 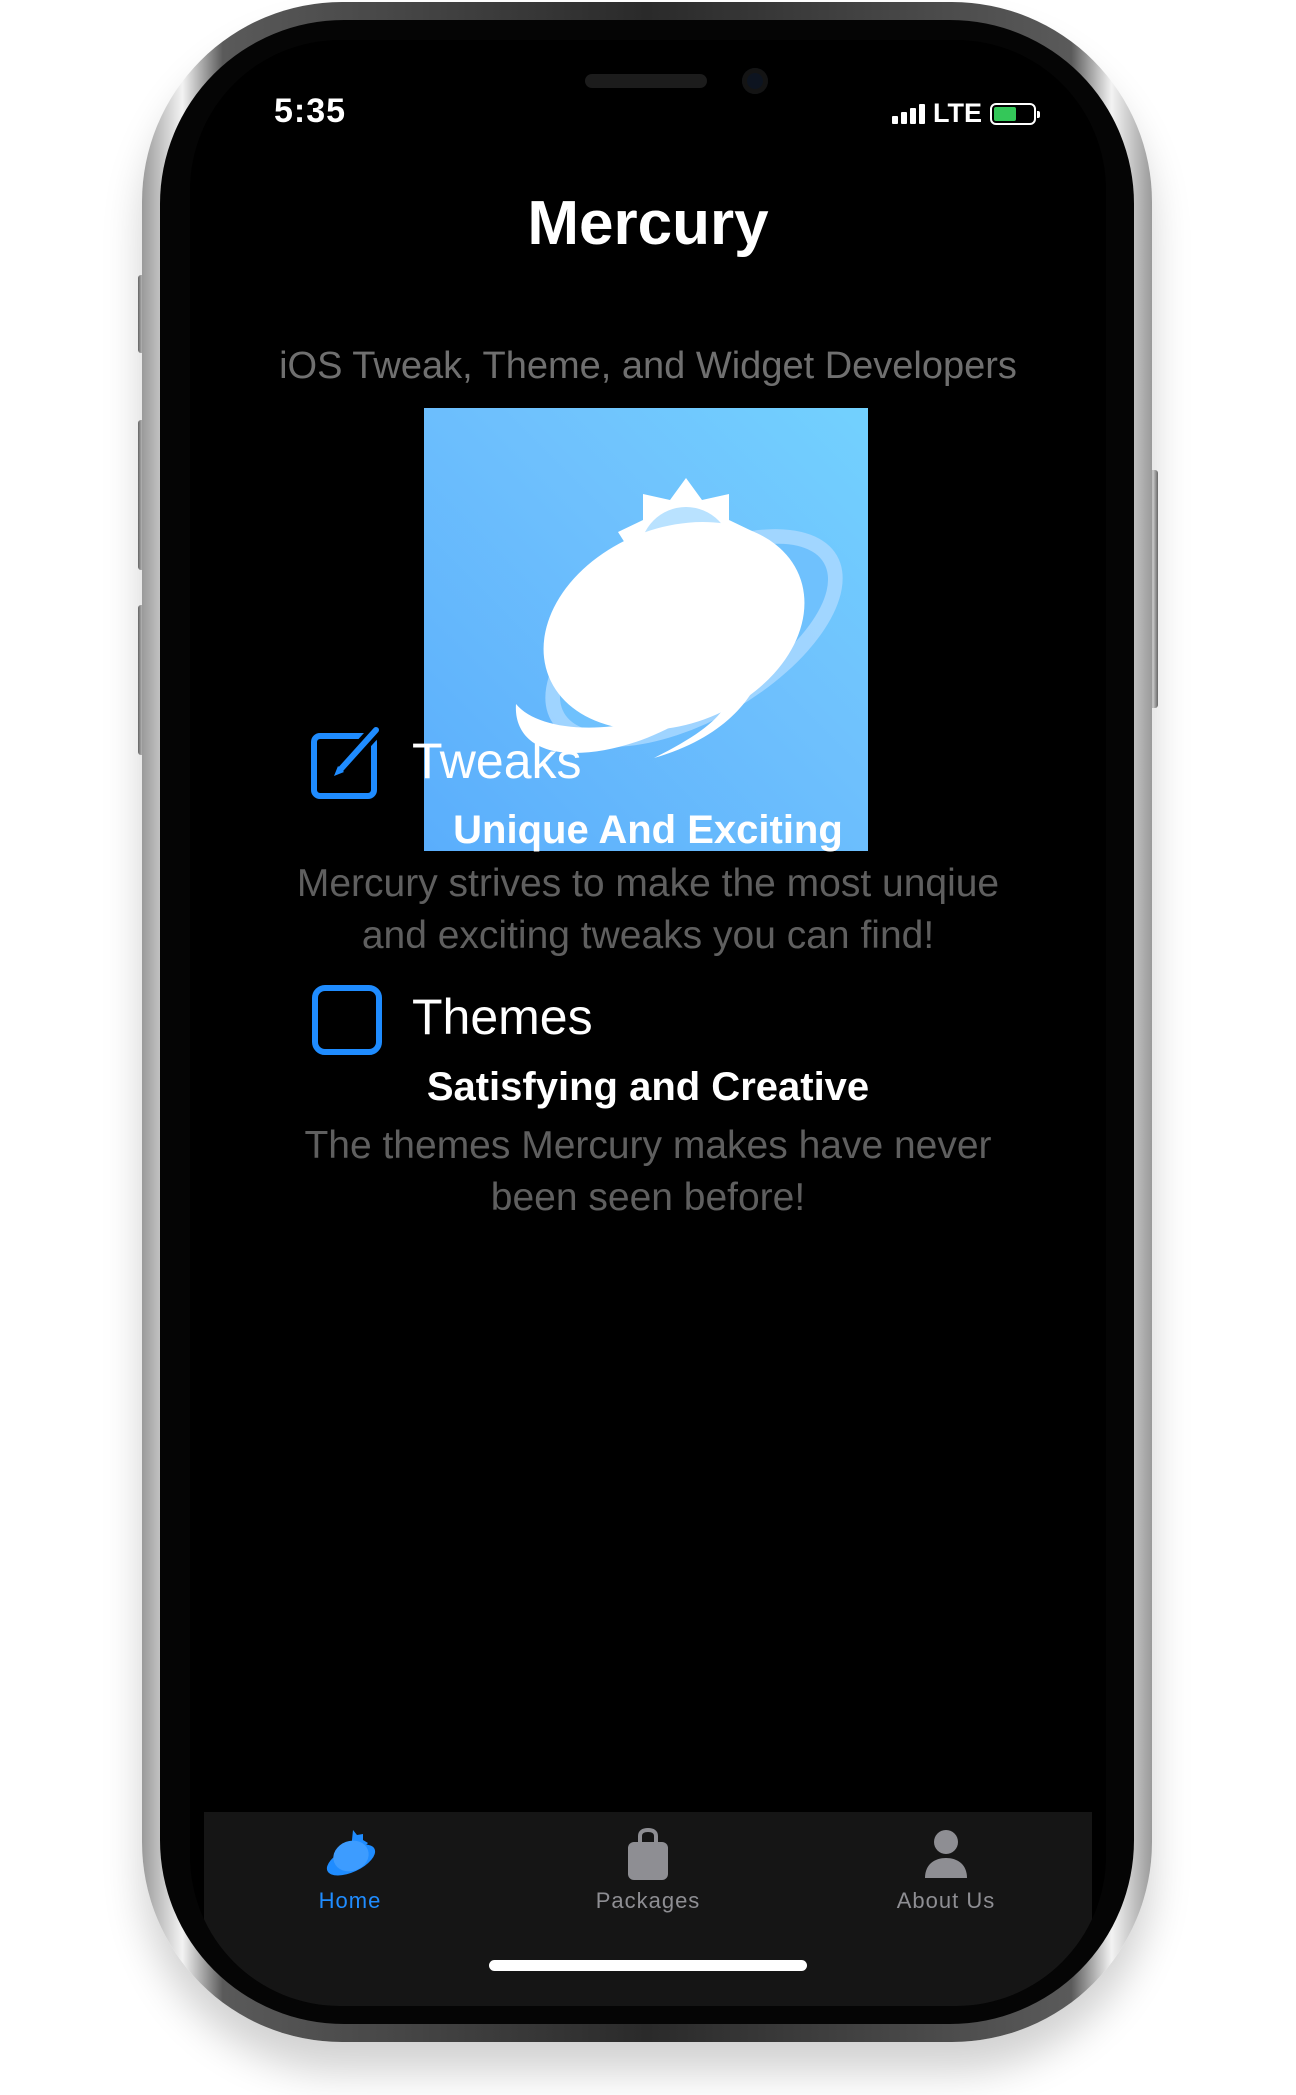 What do you see at coordinates (648, 1965) in the screenshot?
I see `home-indicator` at bounding box center [648, 1965].